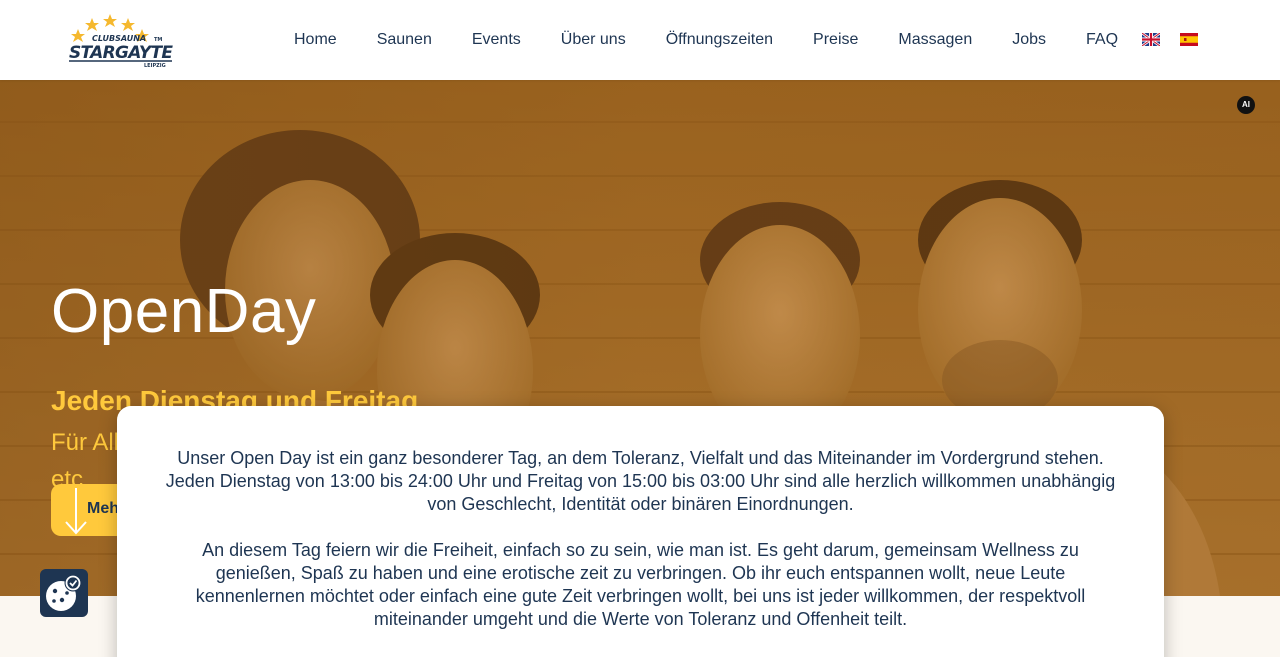 The width and height of the screenshot is (1280, 657). What do you see at coordinates (496, 40) in the screenshot?
I see `nav-events: Events` at bounding box center [496, 40].